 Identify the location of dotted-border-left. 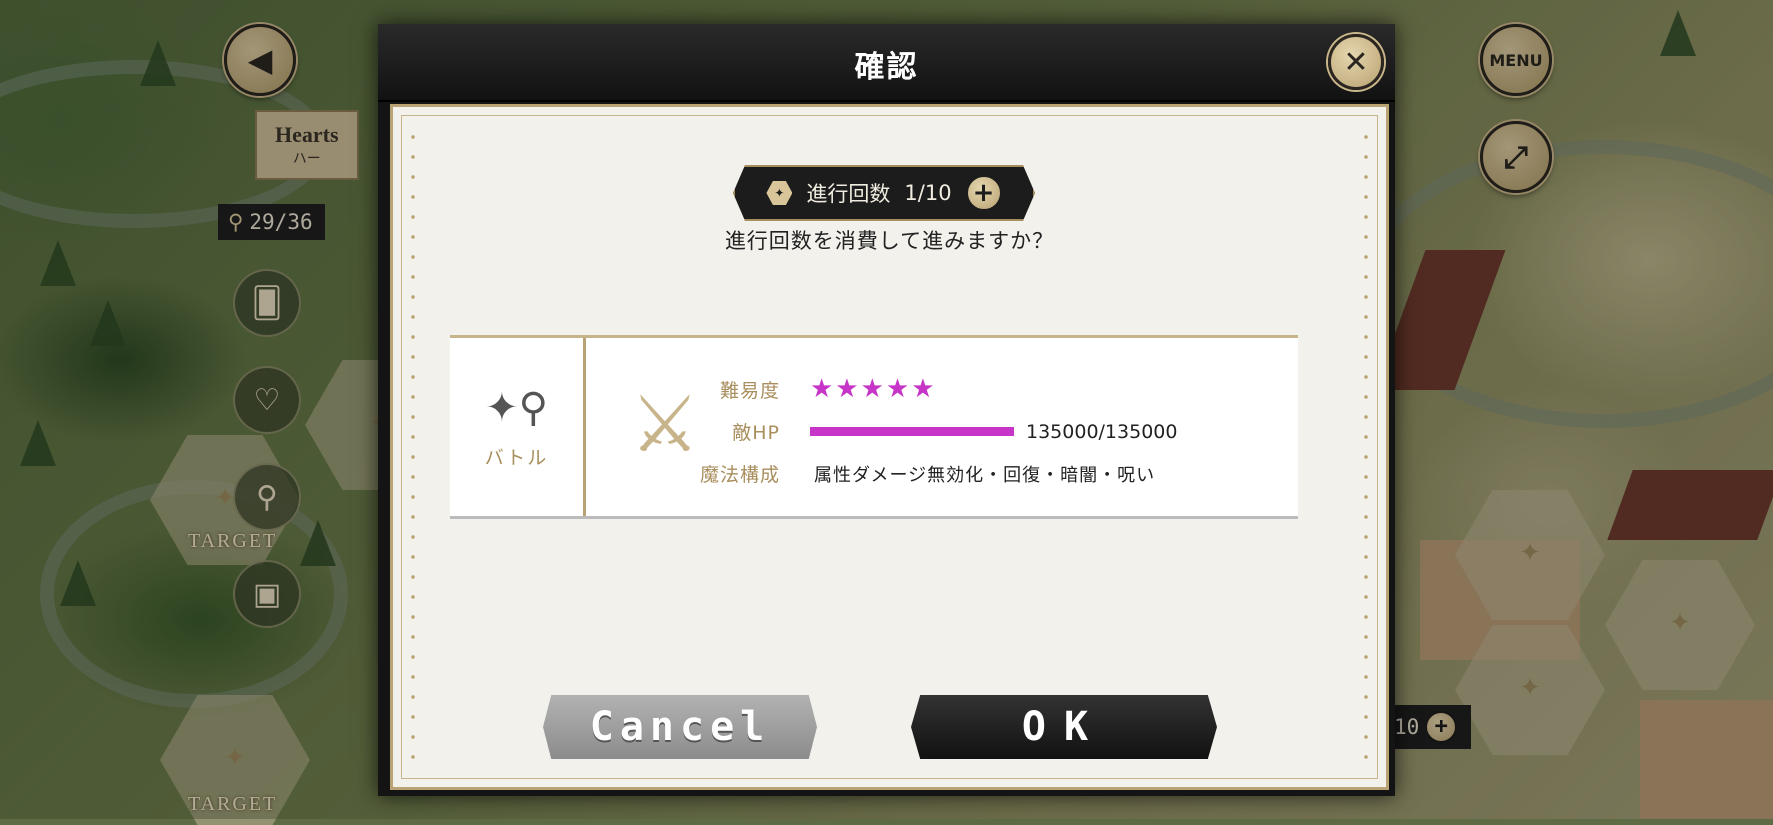
(413, 447).